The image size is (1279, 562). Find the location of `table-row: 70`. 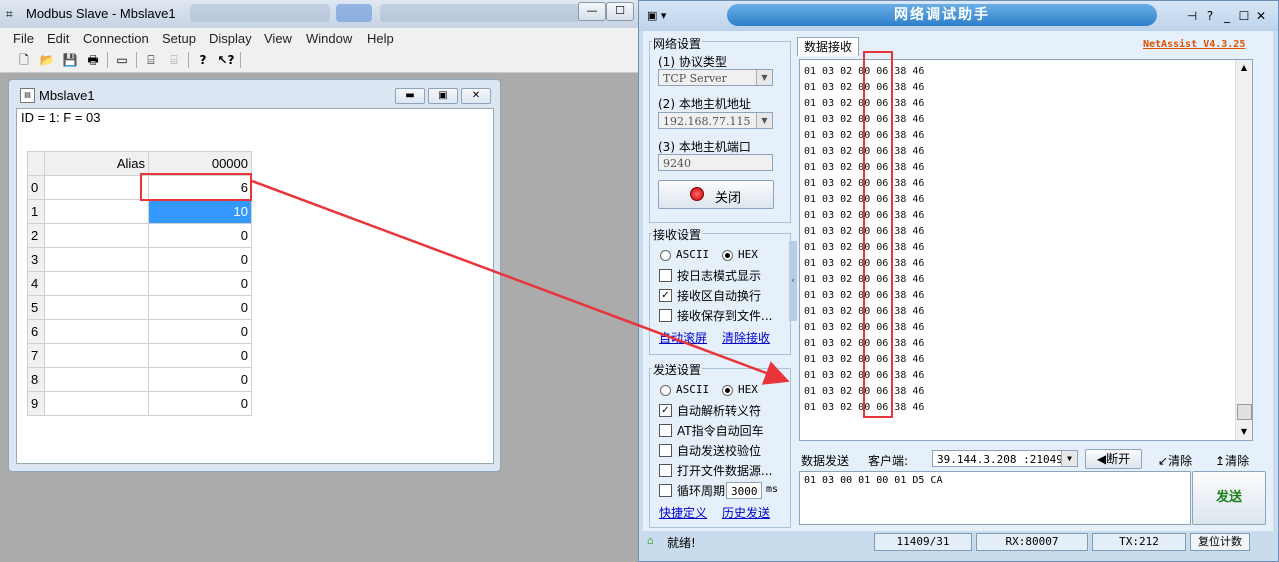

table-row: 70 is located at coordinates (139, 355).